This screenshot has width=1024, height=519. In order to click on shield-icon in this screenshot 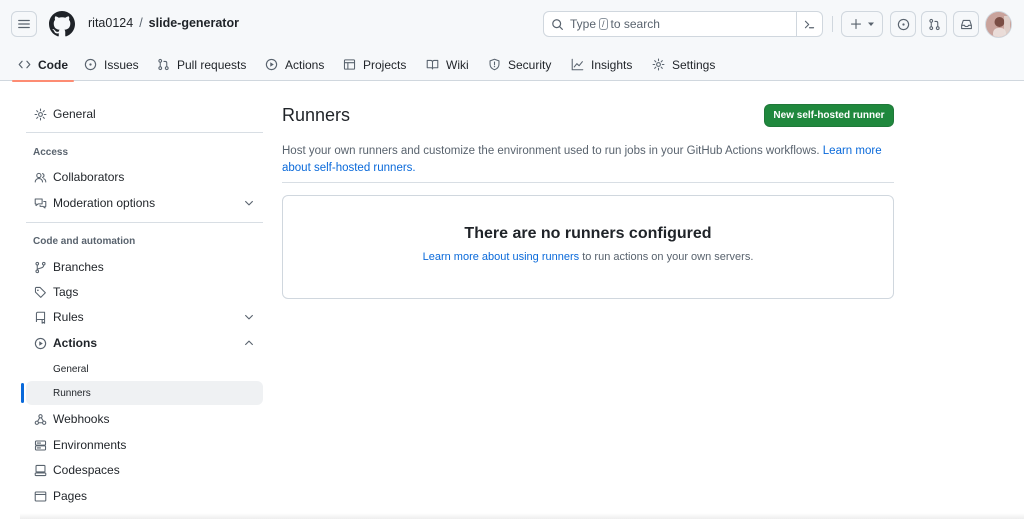, I will do `click(494, 64)`.